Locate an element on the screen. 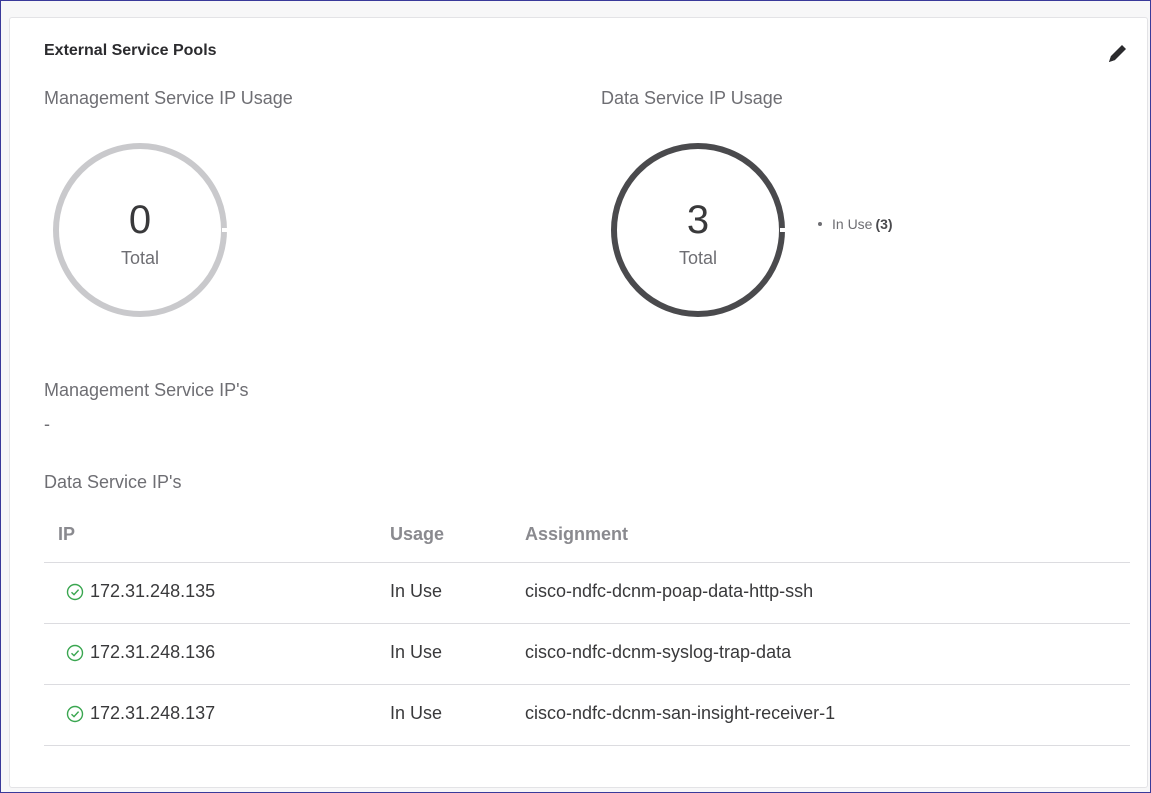 The width and height of the screenshot is (1151, 793). assignment-cell: cisco-ndfc-dcnm-syslog-trap-data is located at coordinates (658, 652).